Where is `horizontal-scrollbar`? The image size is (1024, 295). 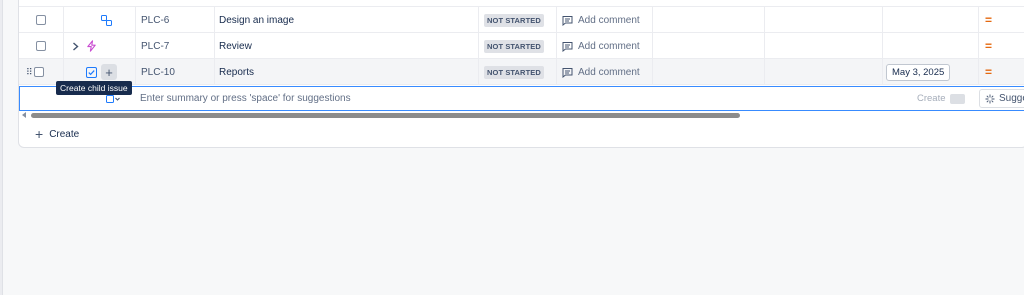
horizontal-scrollbar is located at coordinates (521, 115).